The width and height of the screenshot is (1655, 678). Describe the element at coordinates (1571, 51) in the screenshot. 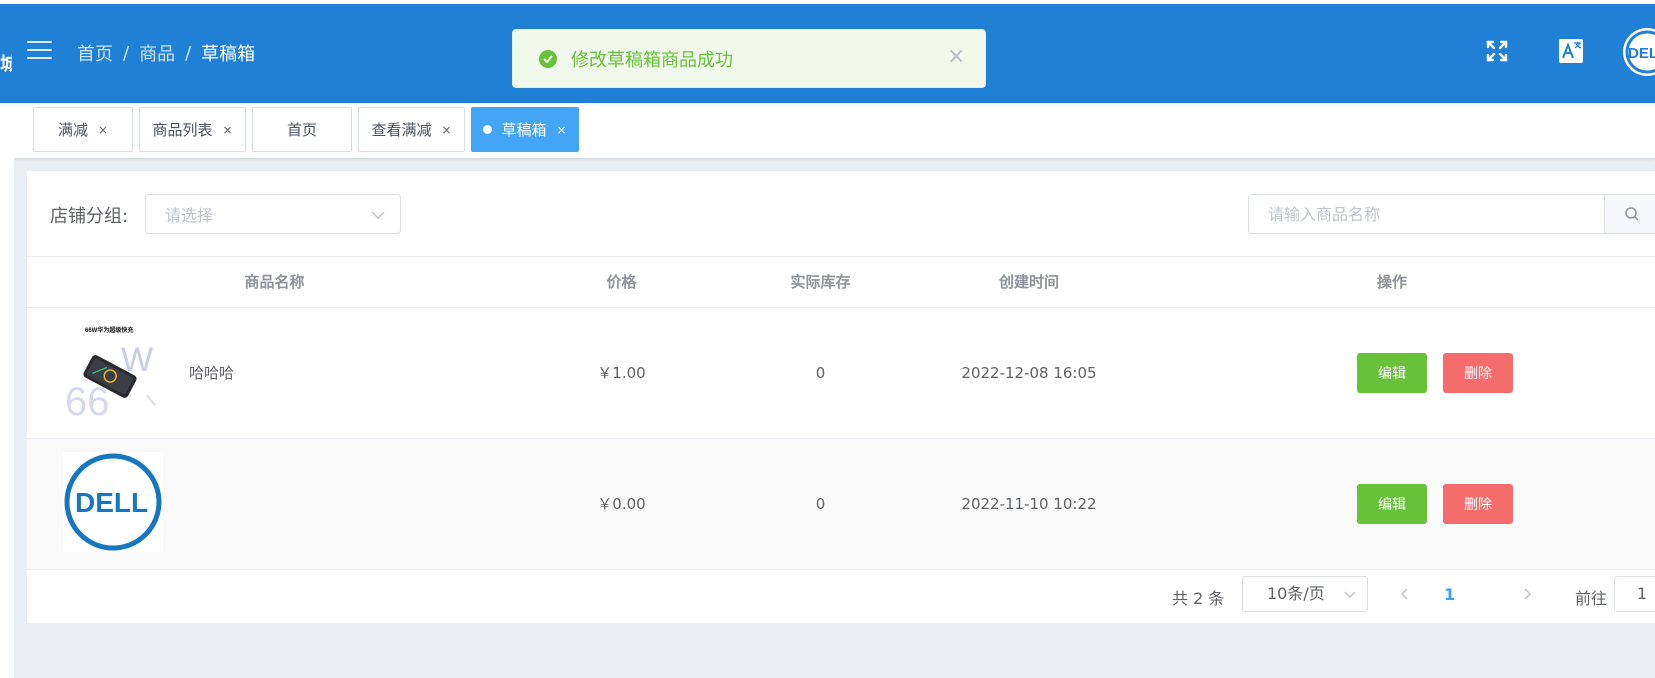

I see `translate-icon` at that location.